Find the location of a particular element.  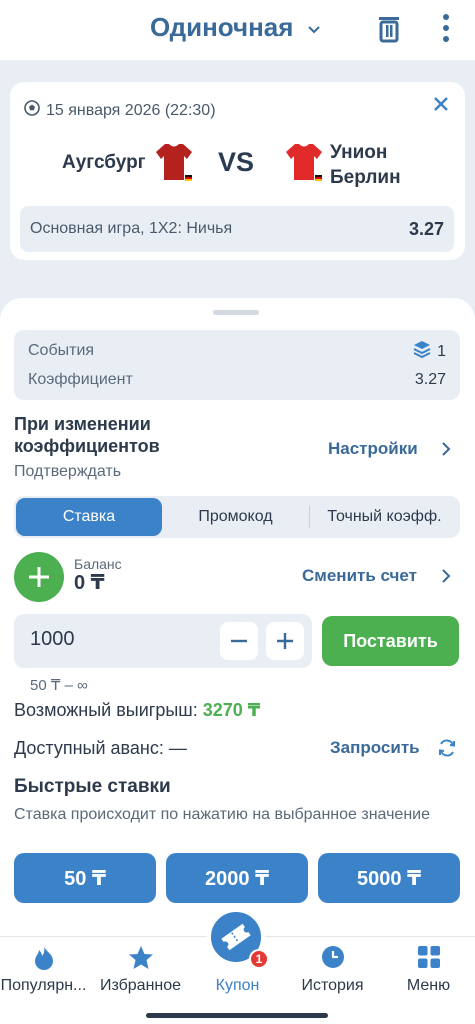

decrease-stake-button is located at coordinates (239, 641).